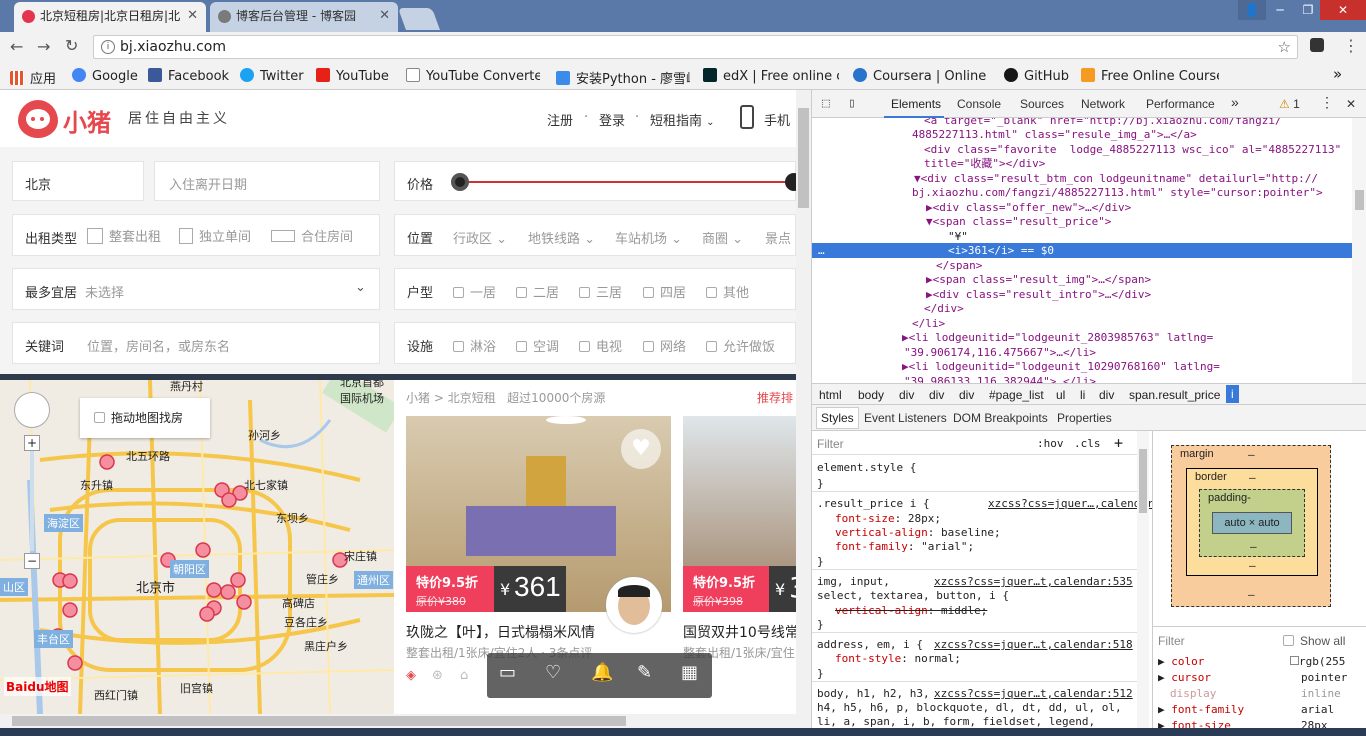 Image resolution: width=1366 pixels, height=736 pixels. What do you see at coordinates (904, 547) in the screenshot?
I see `css-decl: font-family: "arial";` at bounding box center [904, 547].